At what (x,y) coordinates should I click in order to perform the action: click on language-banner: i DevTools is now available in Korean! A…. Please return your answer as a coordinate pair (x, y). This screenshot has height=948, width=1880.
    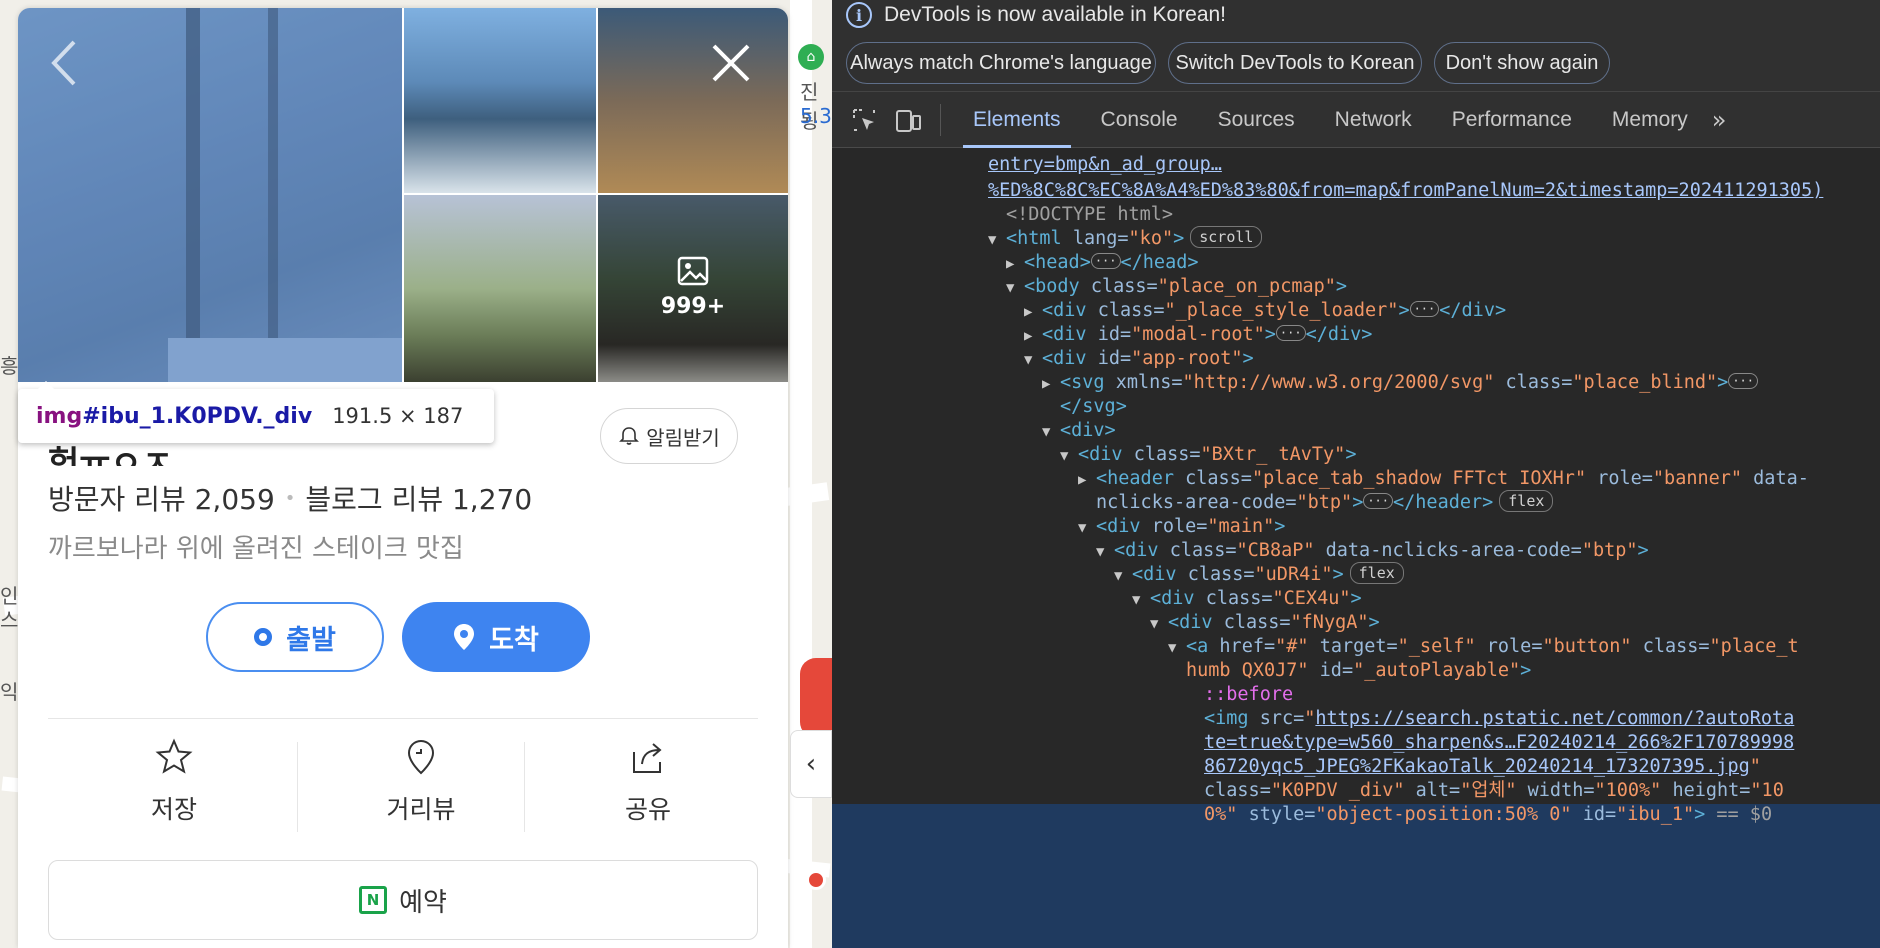
    Looking at the image, I should click on (1356, 46).